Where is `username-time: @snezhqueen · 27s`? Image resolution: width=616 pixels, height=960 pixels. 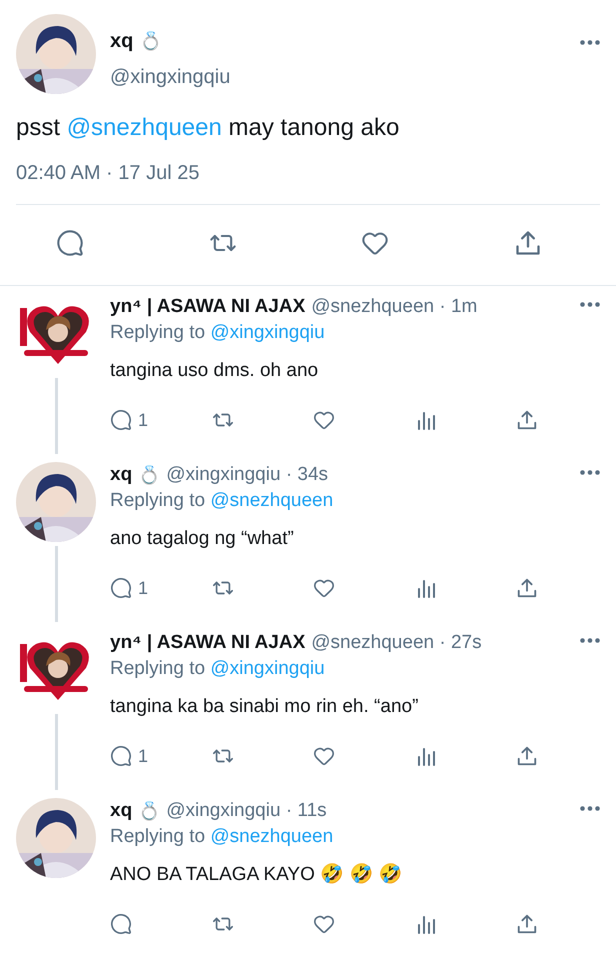 username-time: @snezhqueen · 27s is located at coordinates (397, 643).